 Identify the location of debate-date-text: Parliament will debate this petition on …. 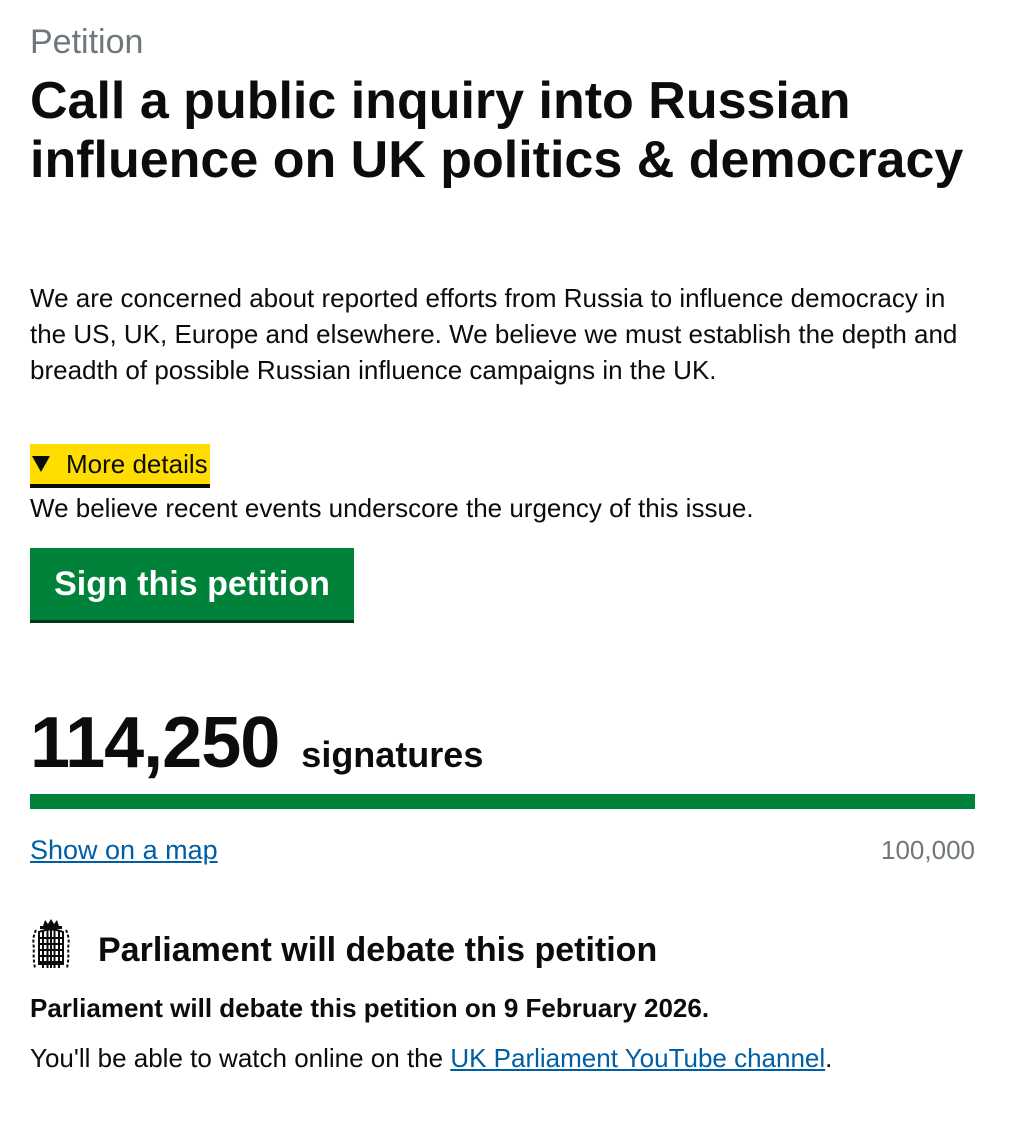
(370, 1008).